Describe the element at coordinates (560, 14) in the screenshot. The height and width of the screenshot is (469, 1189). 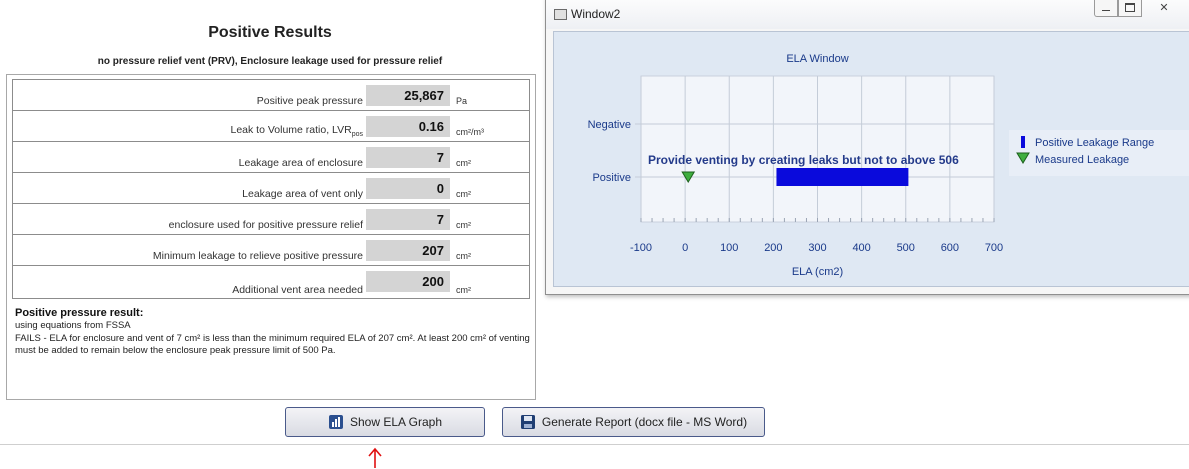
I see `window-icon` at that location.